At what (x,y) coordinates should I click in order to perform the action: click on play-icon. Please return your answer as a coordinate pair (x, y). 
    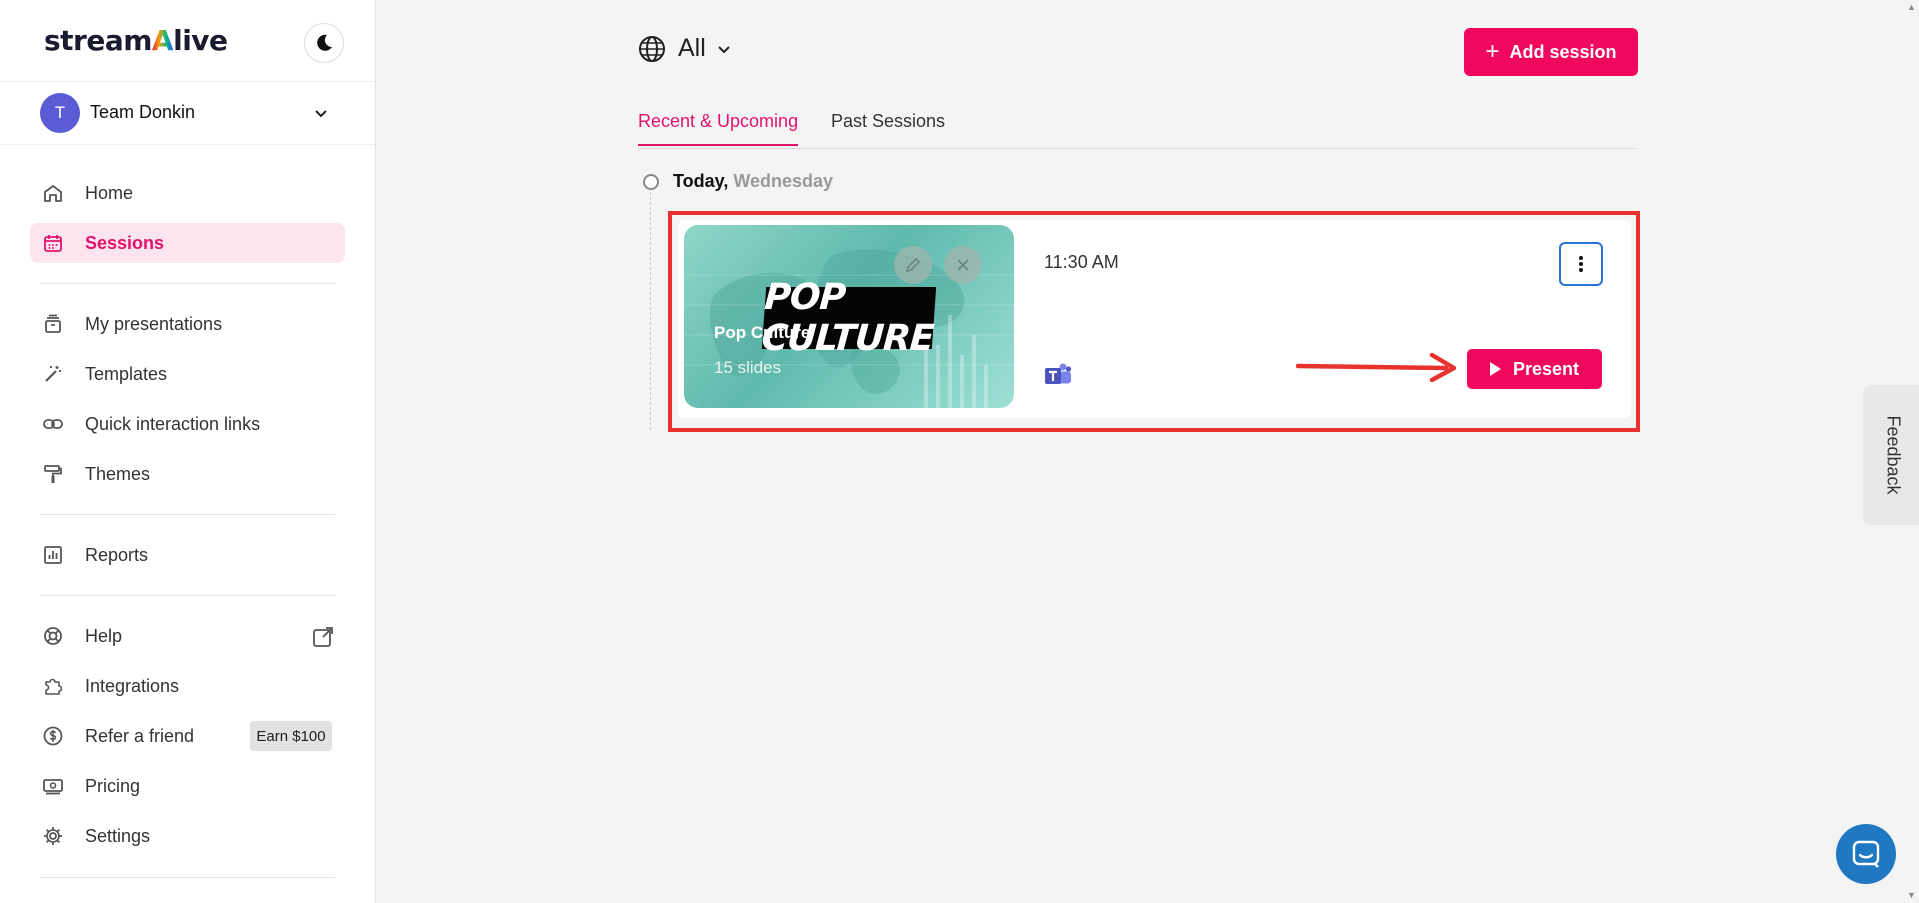
    Looking at the image, I should click on (1495, 369).